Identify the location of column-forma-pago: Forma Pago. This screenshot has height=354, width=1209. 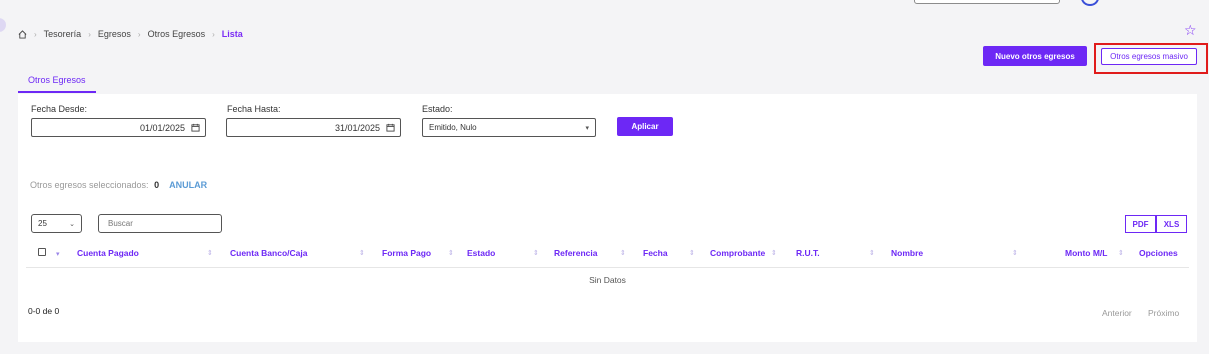
(406, 253).